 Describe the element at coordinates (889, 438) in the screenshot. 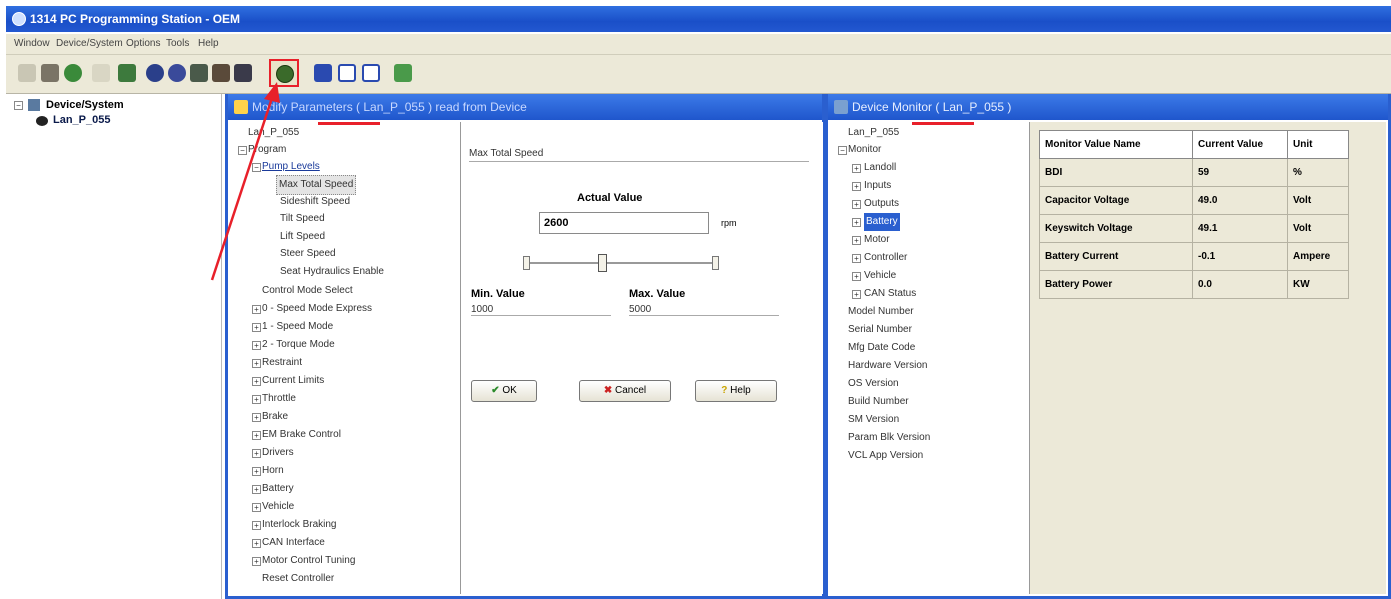

I see `monitor-info-item: Param Blk Version` at that location.